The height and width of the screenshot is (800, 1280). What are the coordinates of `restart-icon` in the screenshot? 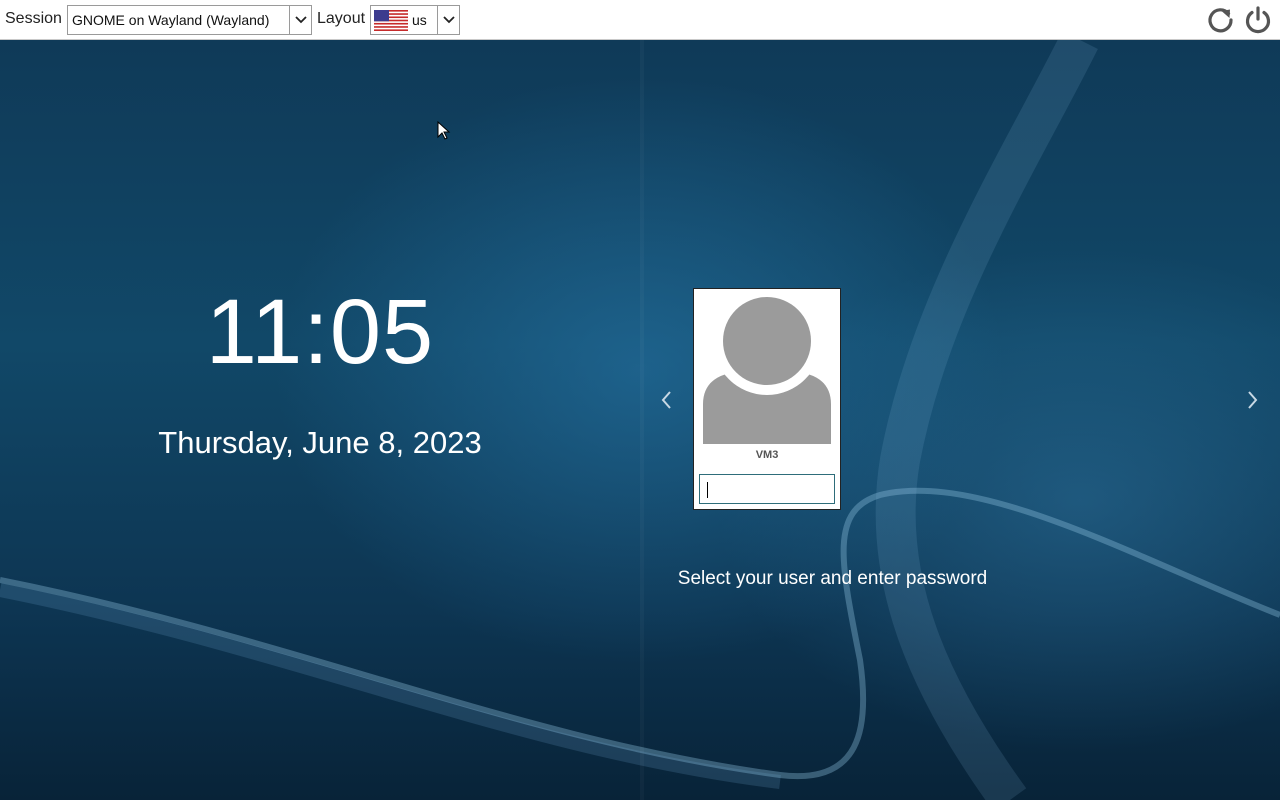 It's located at (1220, 20).